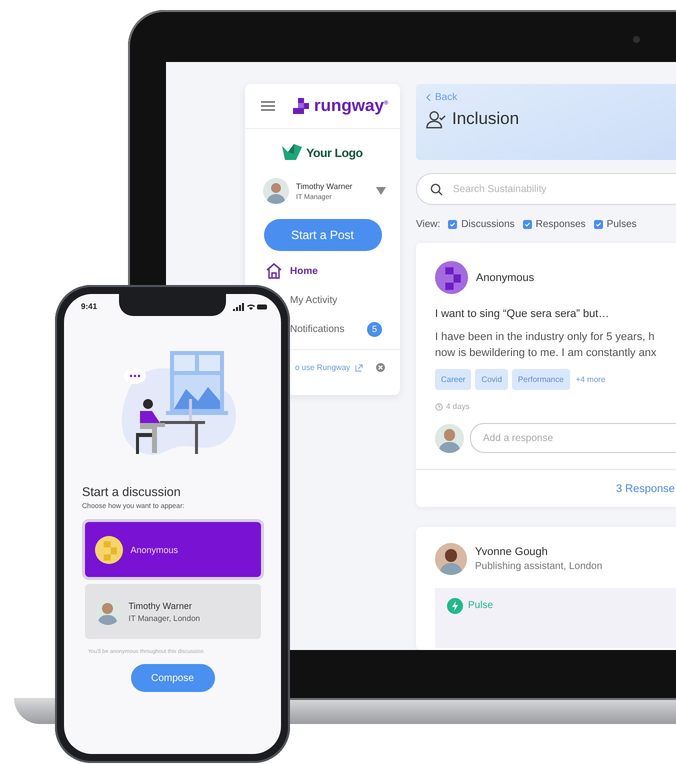 The image size is (676, 764). I want to click on notification-count: 5, so click(374, 329).